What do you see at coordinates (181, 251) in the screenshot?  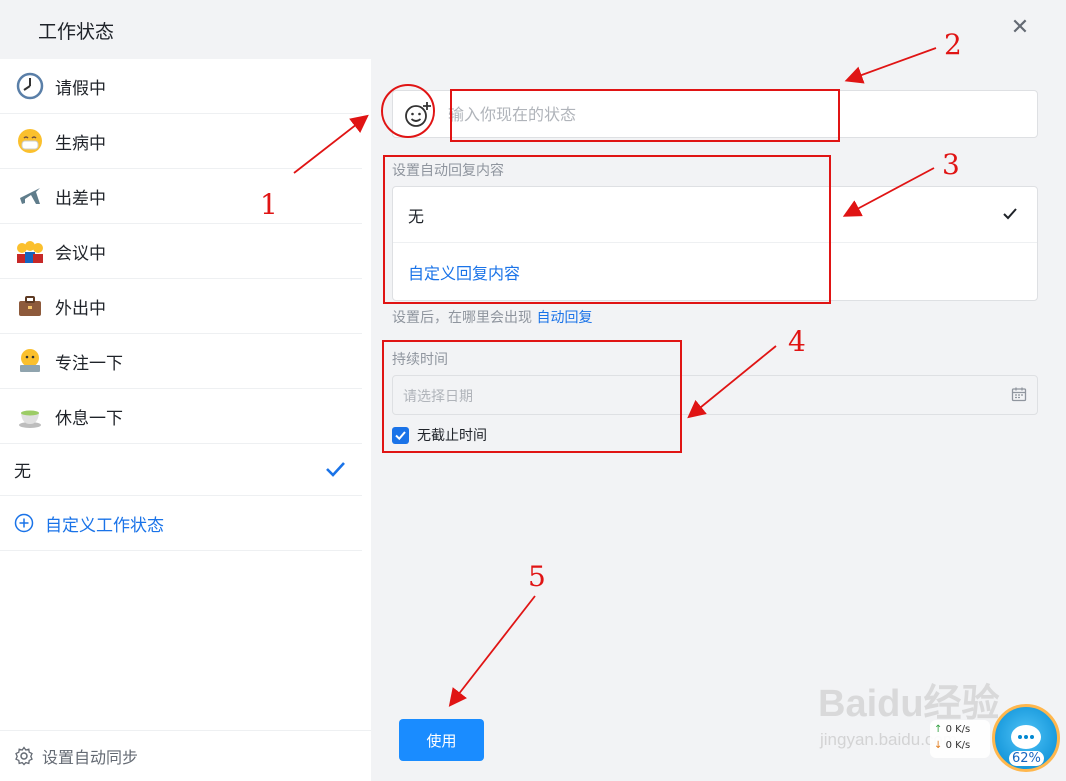 I see `status-item-meeting: 会议中` at bounding box center [181, 251].